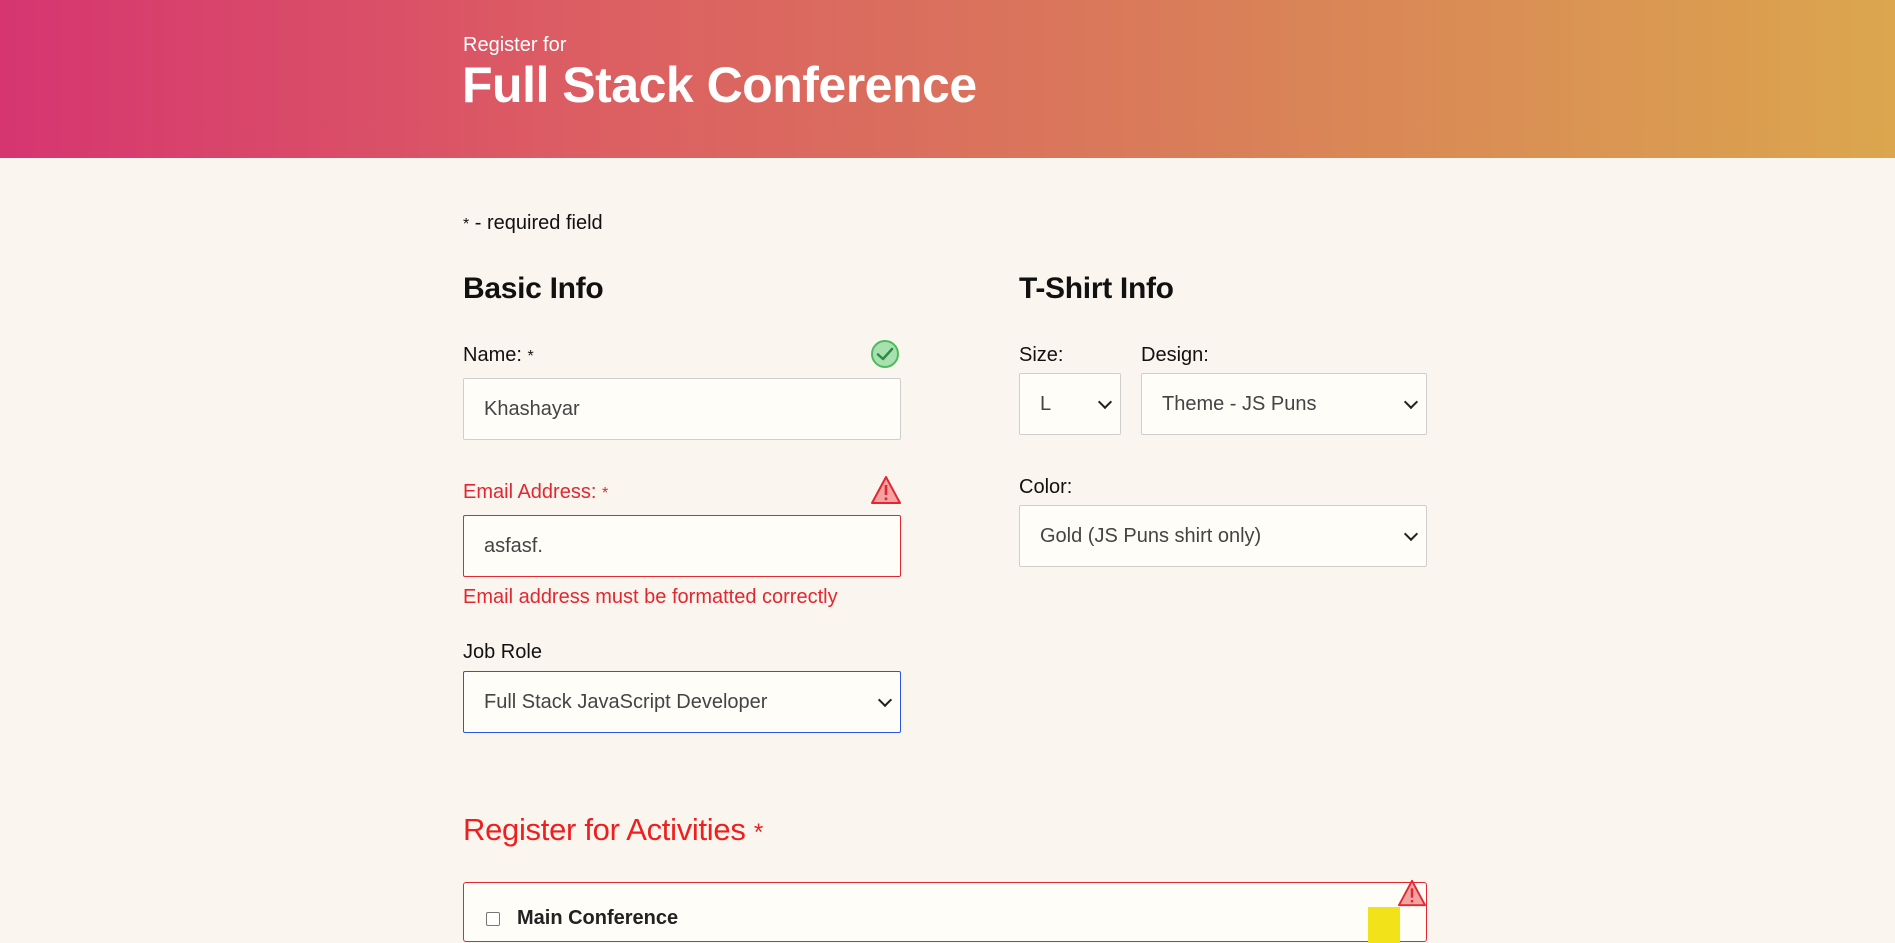  I want to click on main-conference-checkbox, so click(493, 919).